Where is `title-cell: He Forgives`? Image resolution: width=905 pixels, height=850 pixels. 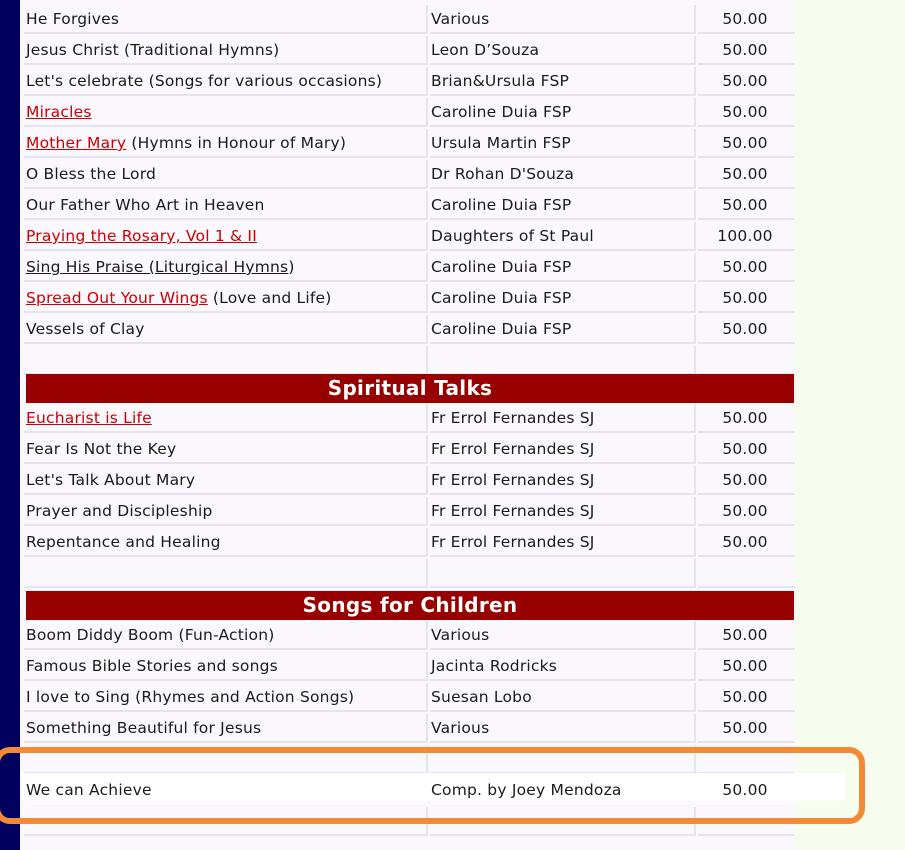 title-cell: He Forgives is located at coordinates (226, 19).